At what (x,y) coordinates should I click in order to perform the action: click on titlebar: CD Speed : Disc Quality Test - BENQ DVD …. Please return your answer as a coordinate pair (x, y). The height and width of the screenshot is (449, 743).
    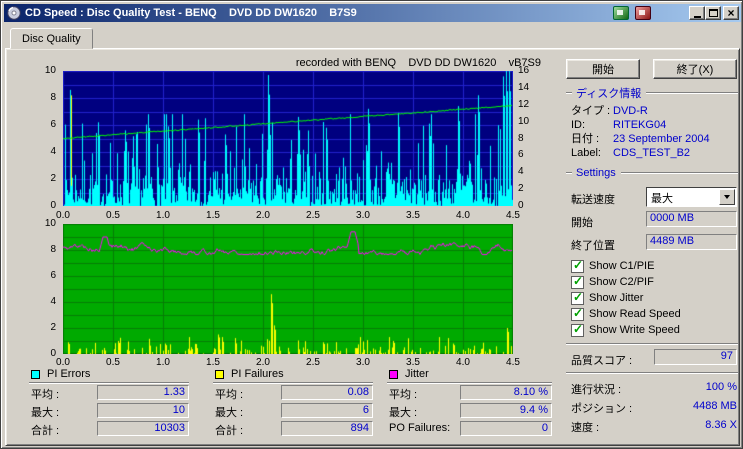
    Looking at the image, I should click on (372, 13).